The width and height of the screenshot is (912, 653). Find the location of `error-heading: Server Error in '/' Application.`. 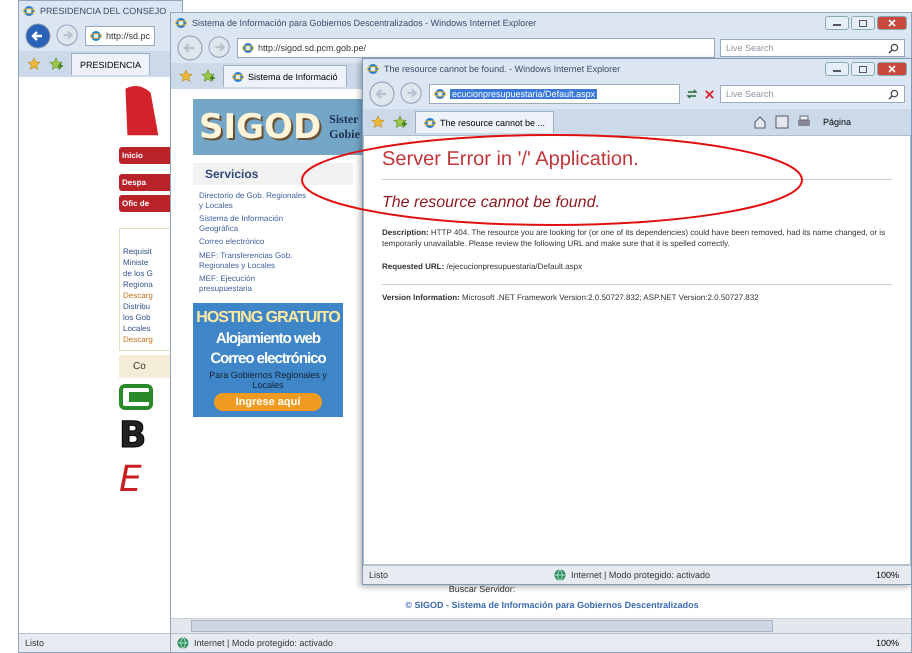

error-heading: Server Error in '/' Application. is located at coordinates (511, 159).